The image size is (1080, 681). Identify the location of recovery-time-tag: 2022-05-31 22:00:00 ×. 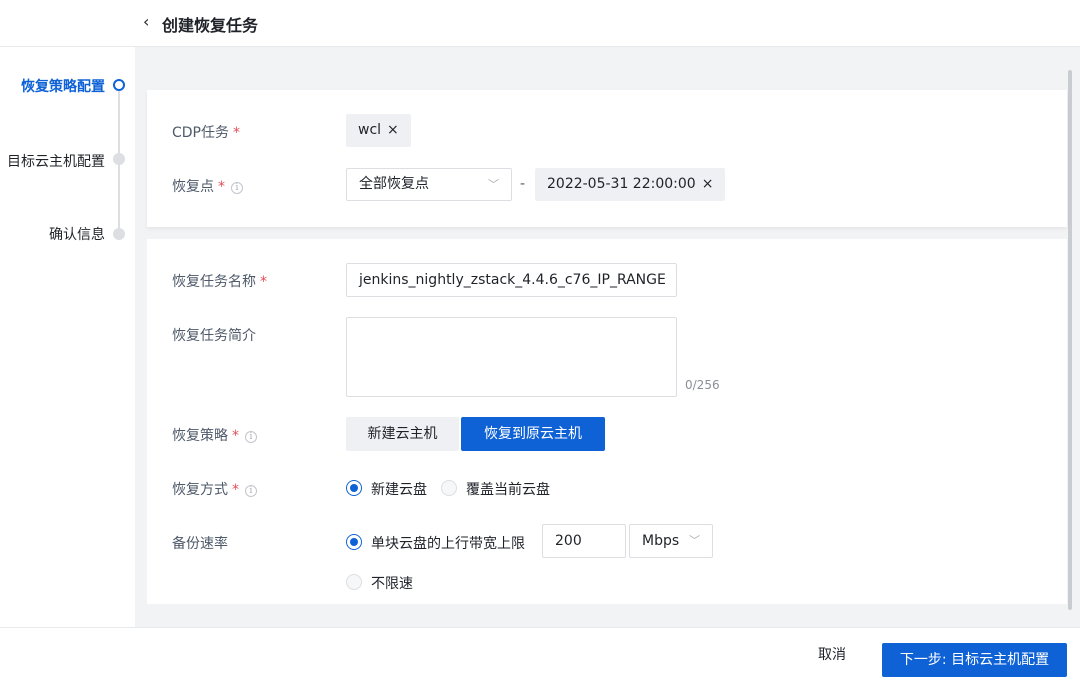
(630, 184).